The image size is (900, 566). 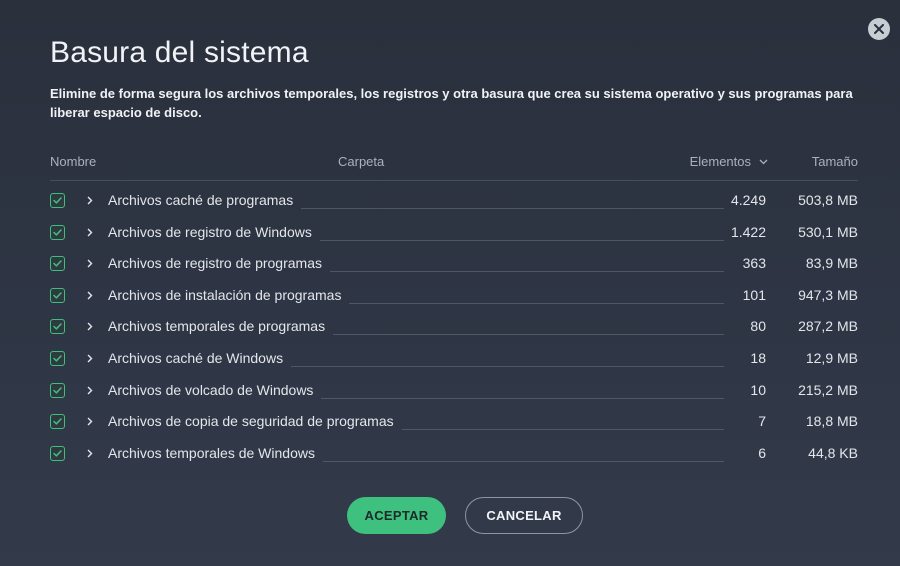 What do you see at coordinates (835, 161) in the screenshot?
I see `column-header-size: Tamaño` at bounding box center [835, 161].